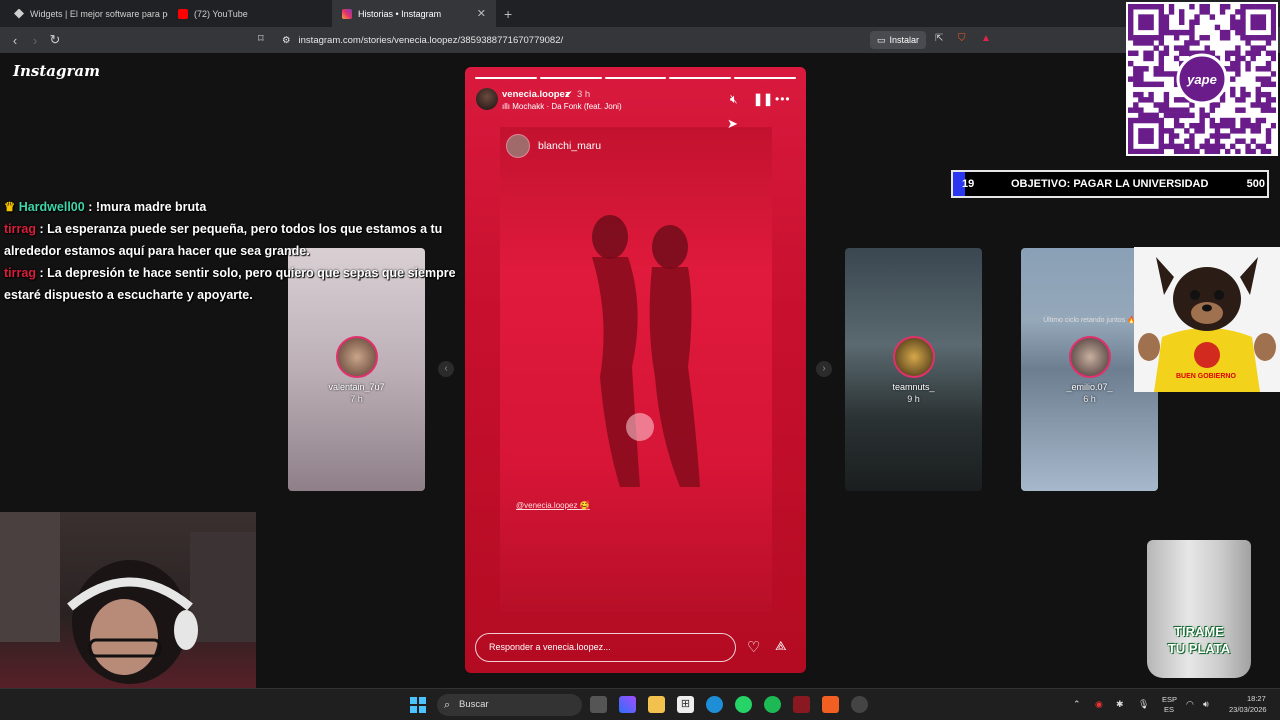 The image size is (1280, 720). Describe the element at coordinates (913, 387) in the screenshot. I see `side-story-username: teamnuts_` at that location.